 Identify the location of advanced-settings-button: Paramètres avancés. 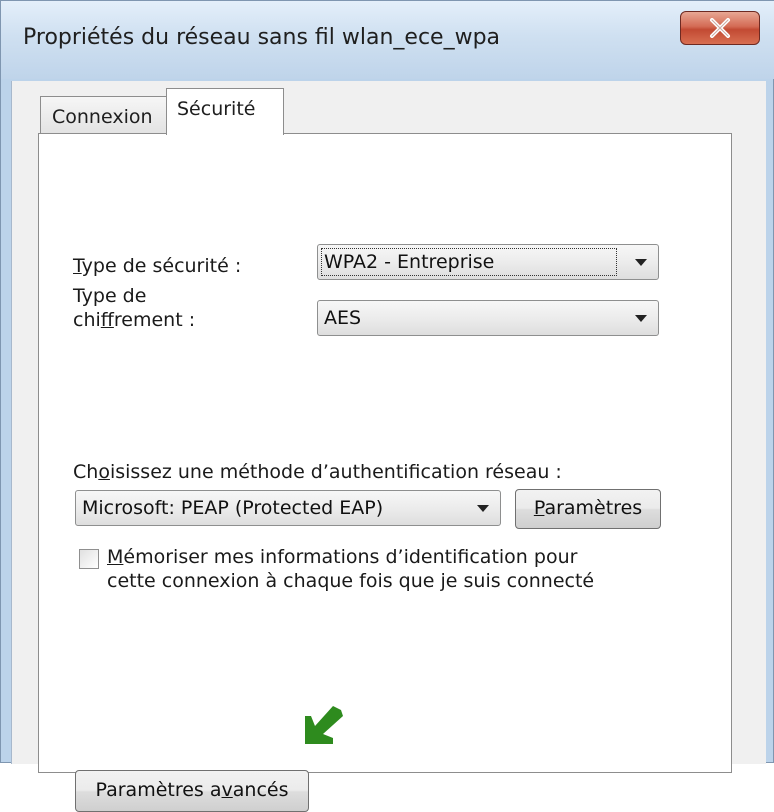
(192, 791).